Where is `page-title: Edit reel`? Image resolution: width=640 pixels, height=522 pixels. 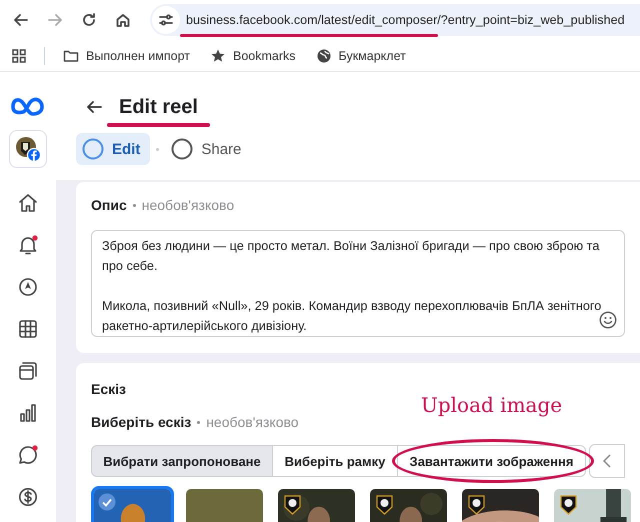 page-title: Edit reel is located at coordinates (158, 107).